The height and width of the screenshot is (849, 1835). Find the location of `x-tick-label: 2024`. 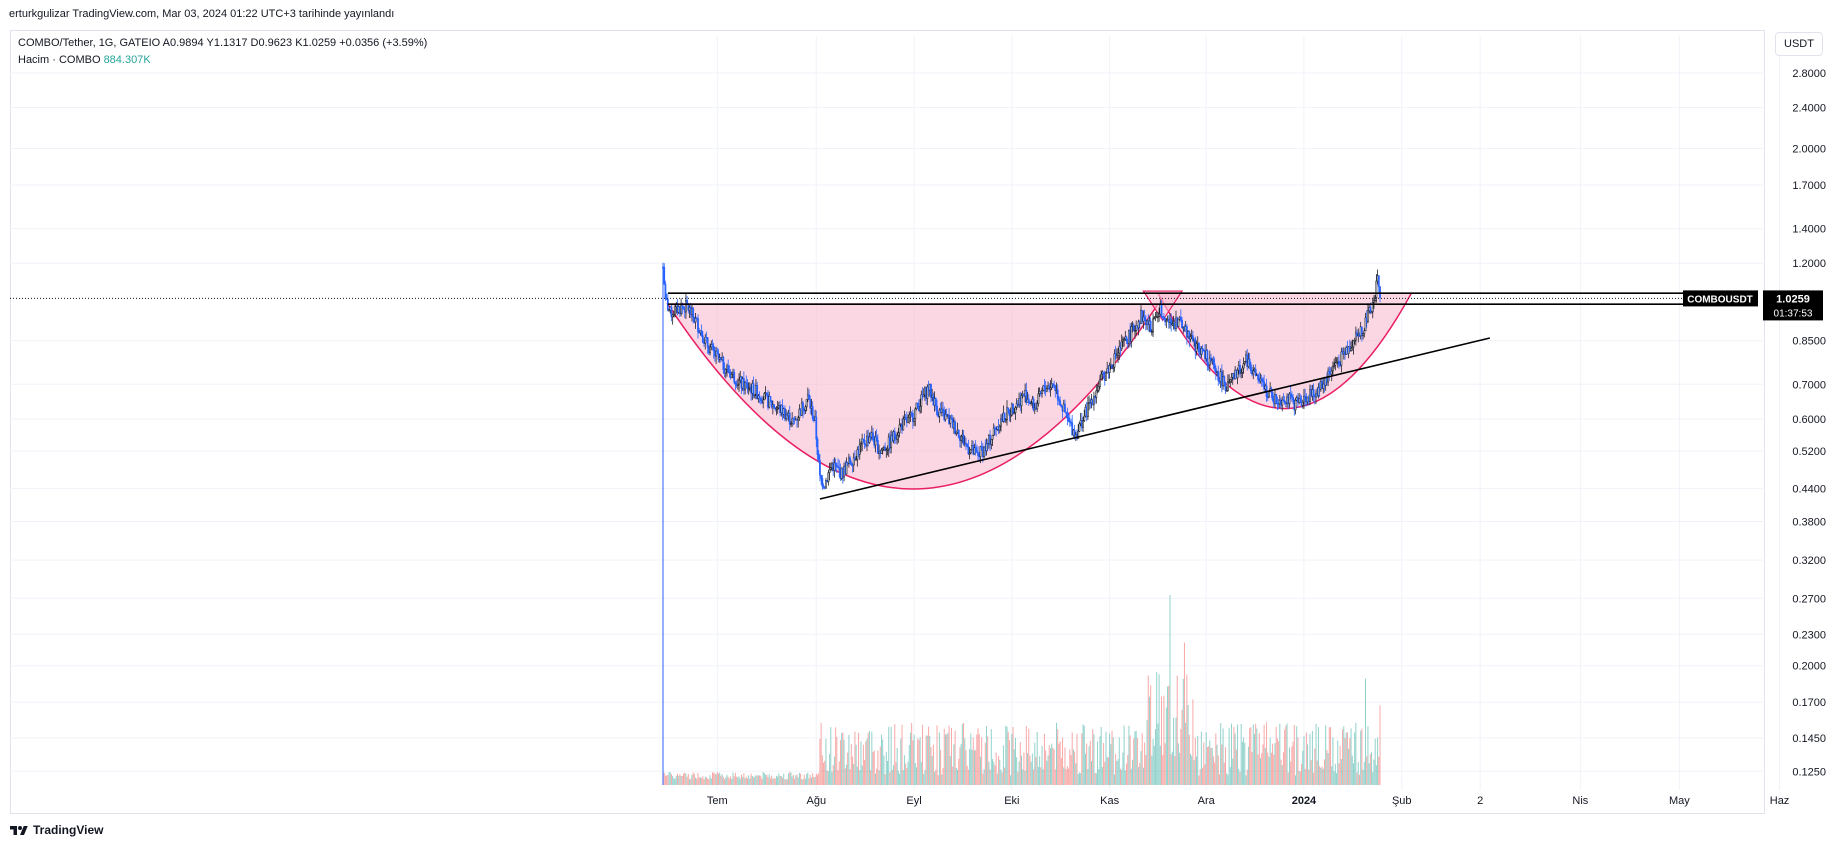

x-tick-label: 2024 is located at coordinates (1304, 801).